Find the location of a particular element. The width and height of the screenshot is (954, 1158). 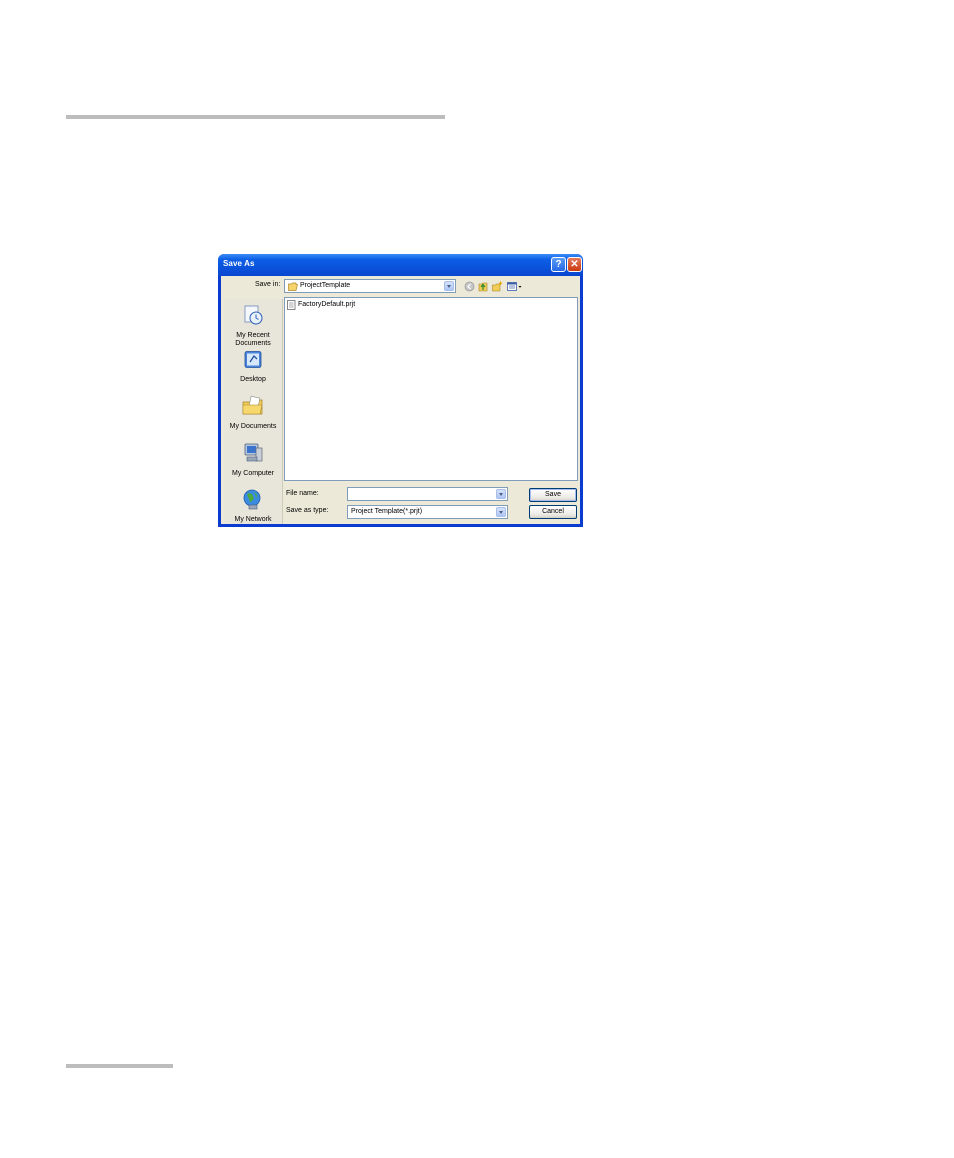

place-label: My Network is located at coordinates (253, 519).